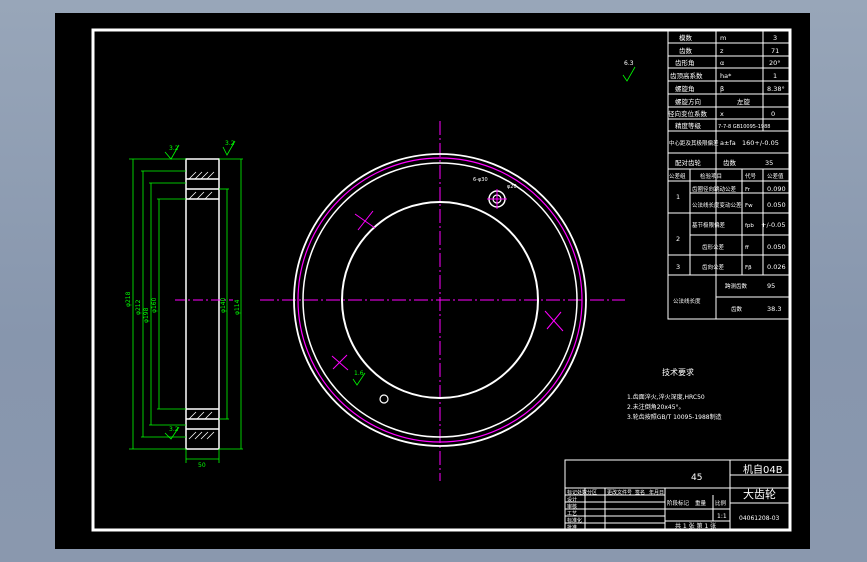  Describe the element at coordinates (769, 163) in the screenshot. I see `param-value: 35` at that location.